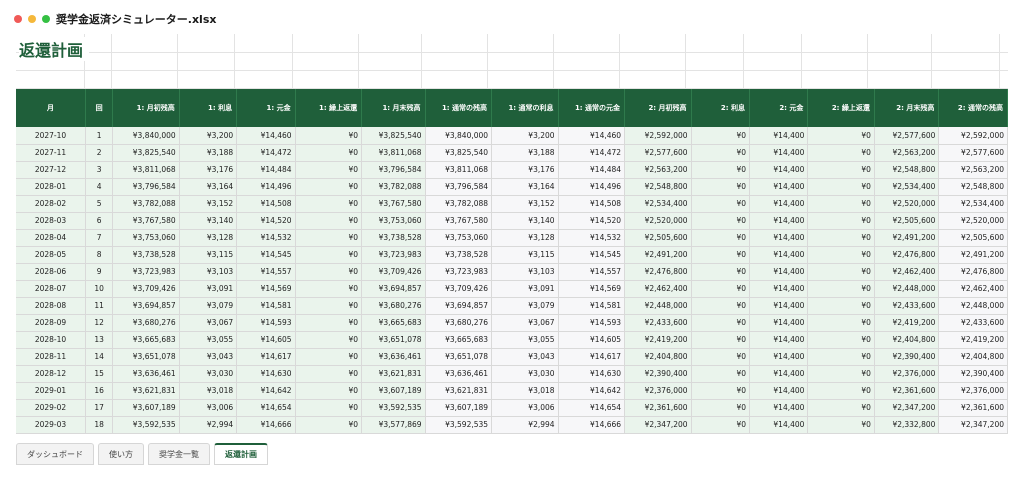  I want to click on table-cell: ¥14,654, so click(592, 408).